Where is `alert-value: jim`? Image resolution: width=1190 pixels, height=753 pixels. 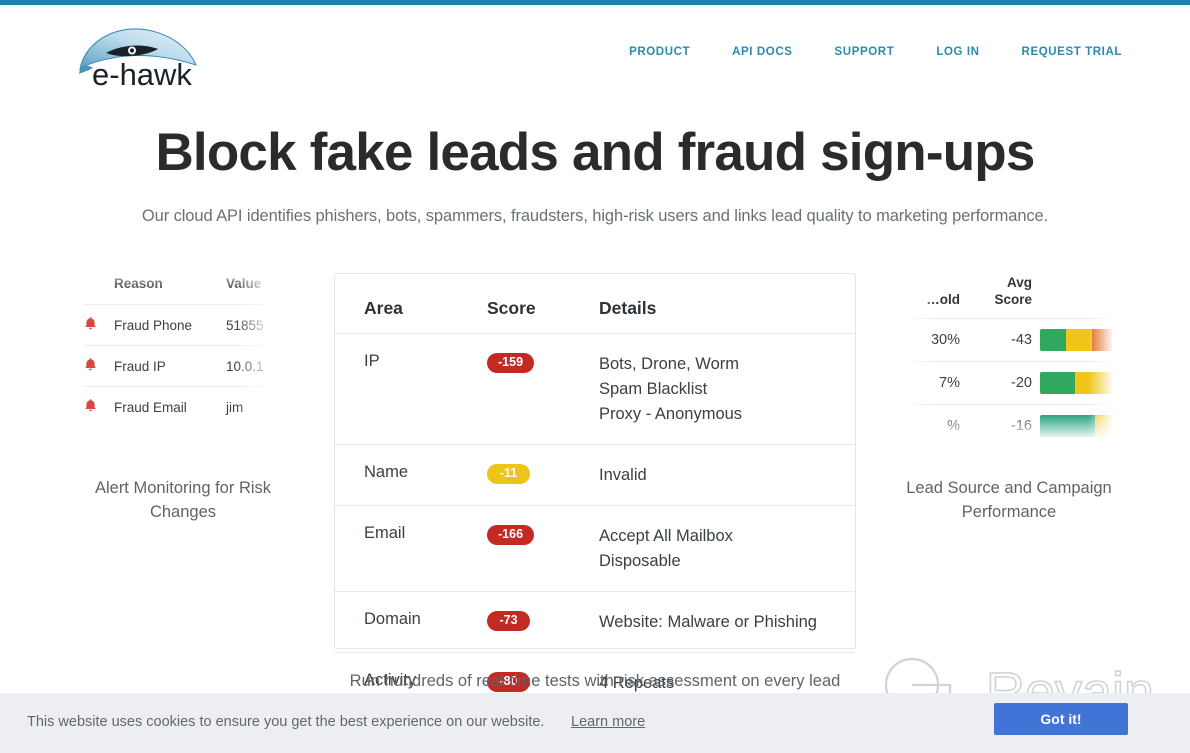 alert-value: jim is located at coordinates (254, 406).